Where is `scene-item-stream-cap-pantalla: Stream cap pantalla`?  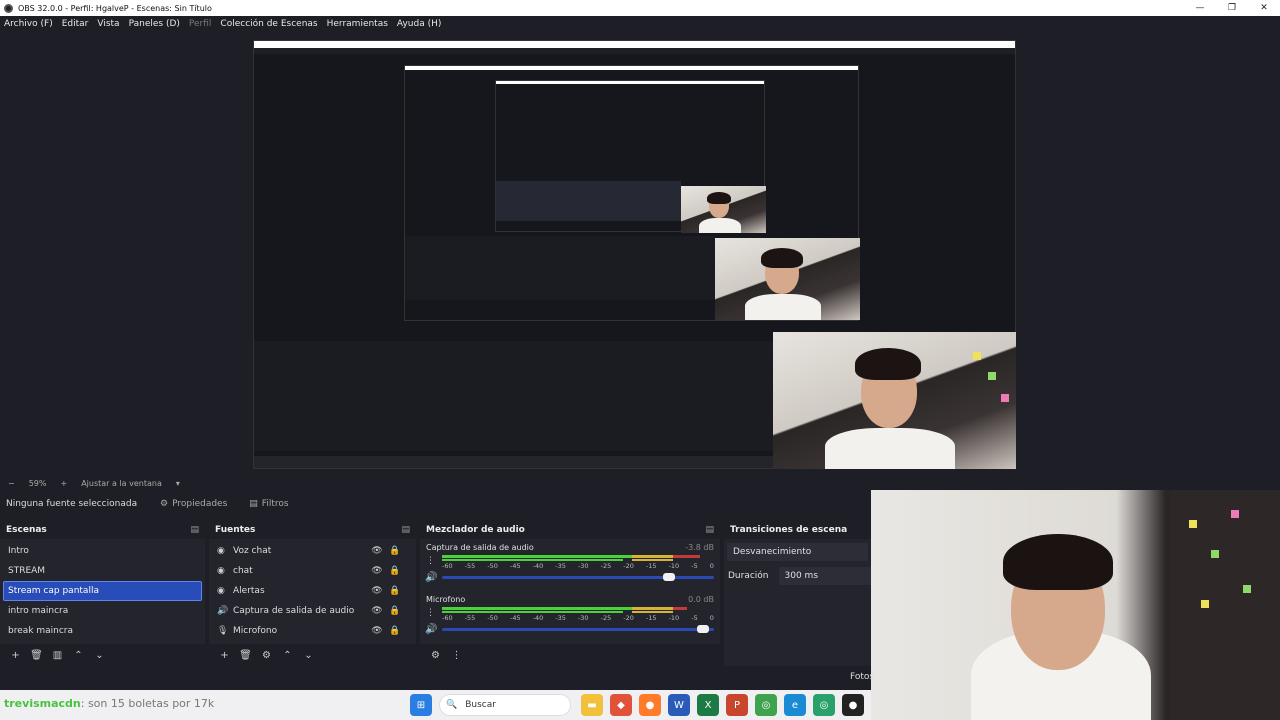 scene-item-stream-cap-pantalla: Stream cap pantalla is located at coordinates (102, 591).